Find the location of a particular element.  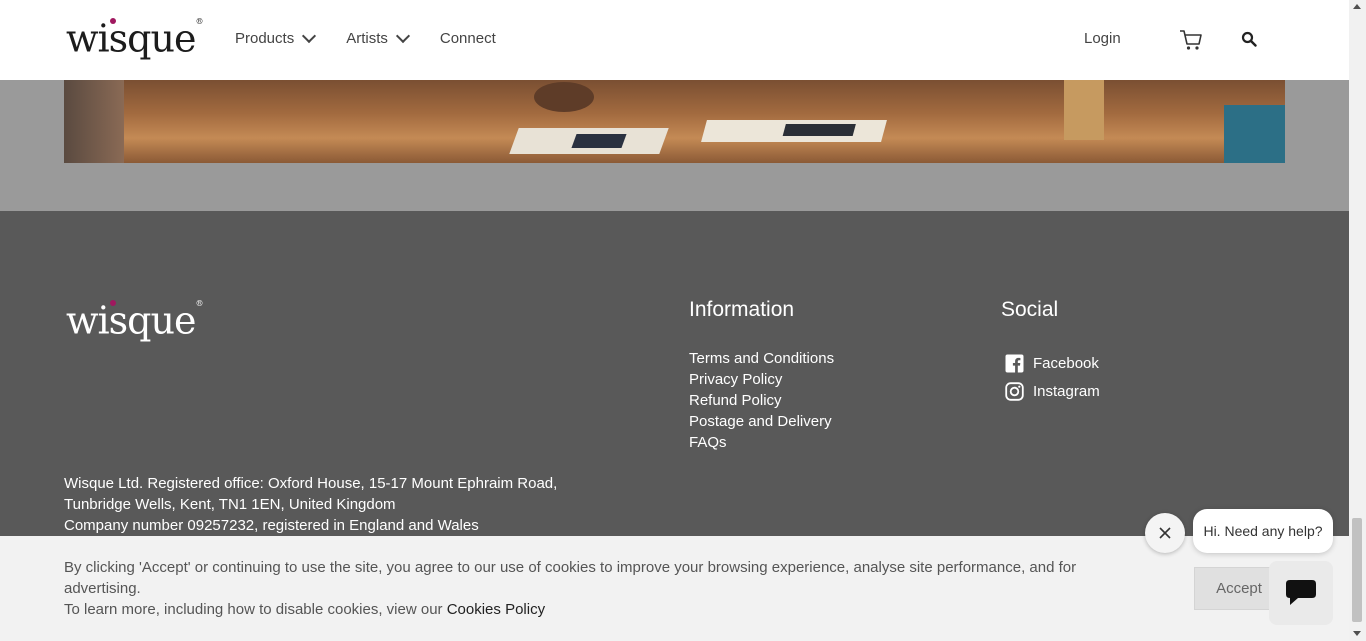

cart-icon is located at coordinates (1191, 40).